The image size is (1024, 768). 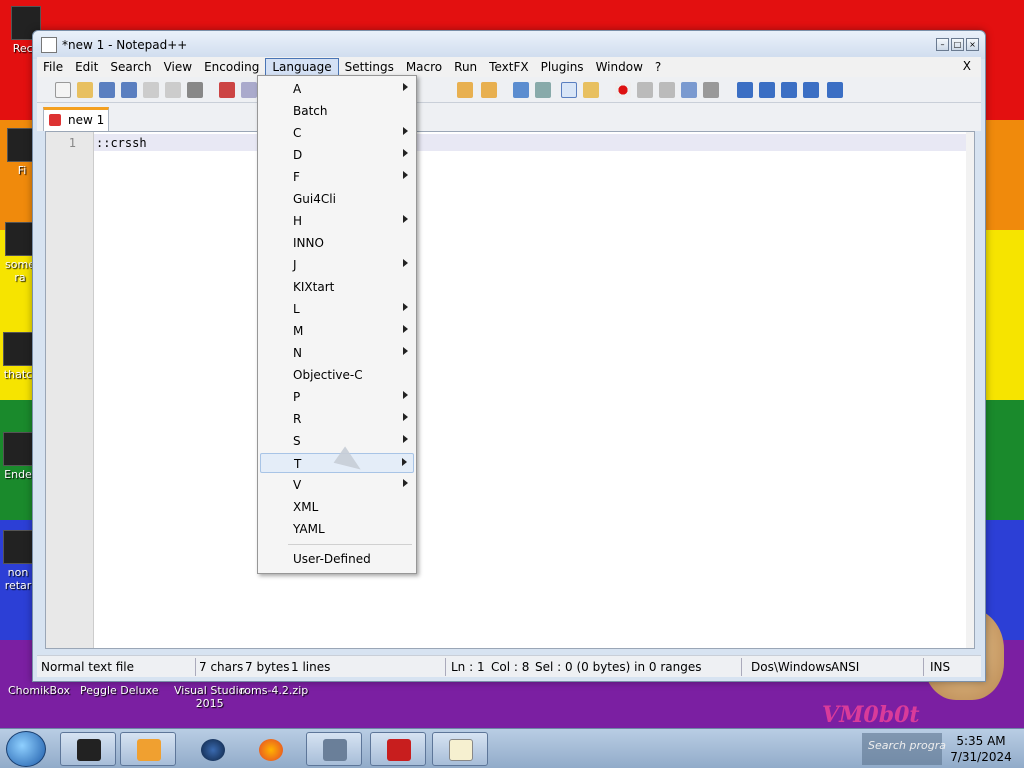 I want to click on menu-run: Run, so click(x=465, y=67).